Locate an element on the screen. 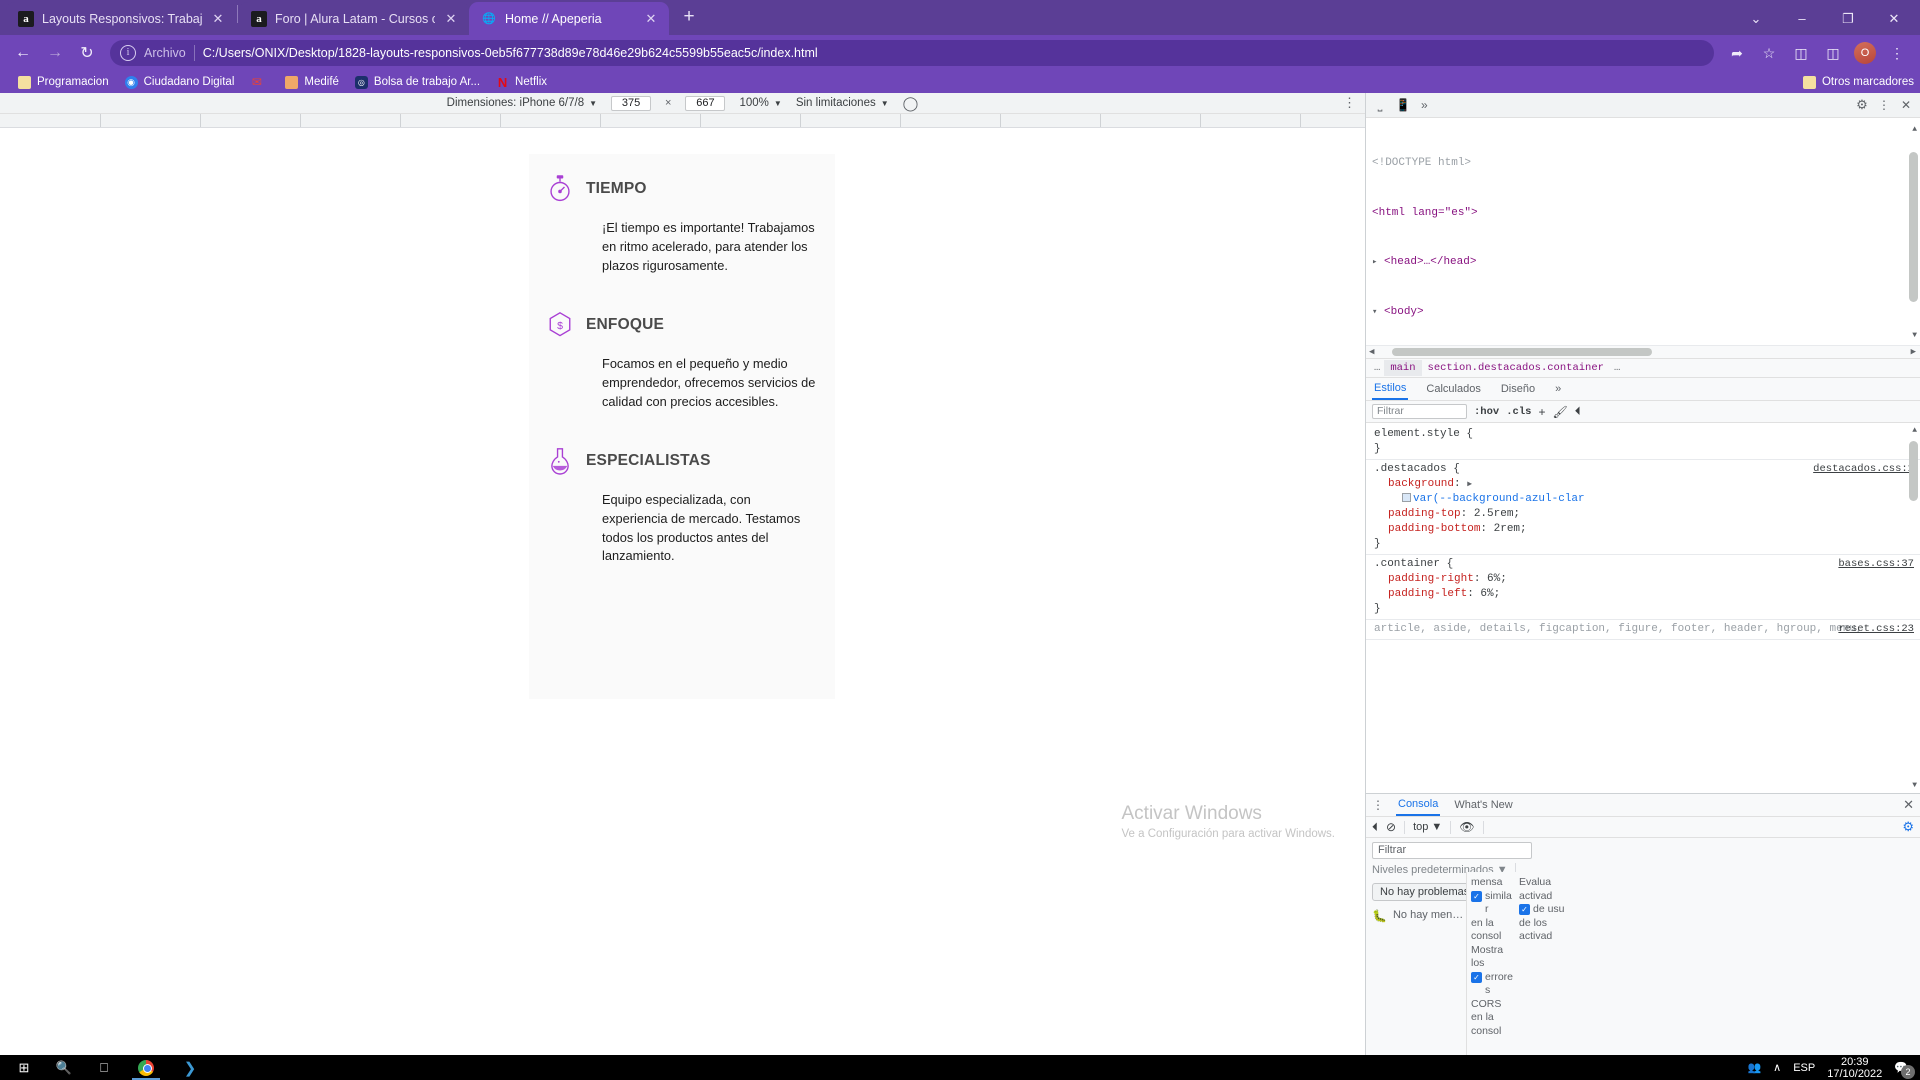  tab-estilos: Estilos is located at coordinates (1390, 389).